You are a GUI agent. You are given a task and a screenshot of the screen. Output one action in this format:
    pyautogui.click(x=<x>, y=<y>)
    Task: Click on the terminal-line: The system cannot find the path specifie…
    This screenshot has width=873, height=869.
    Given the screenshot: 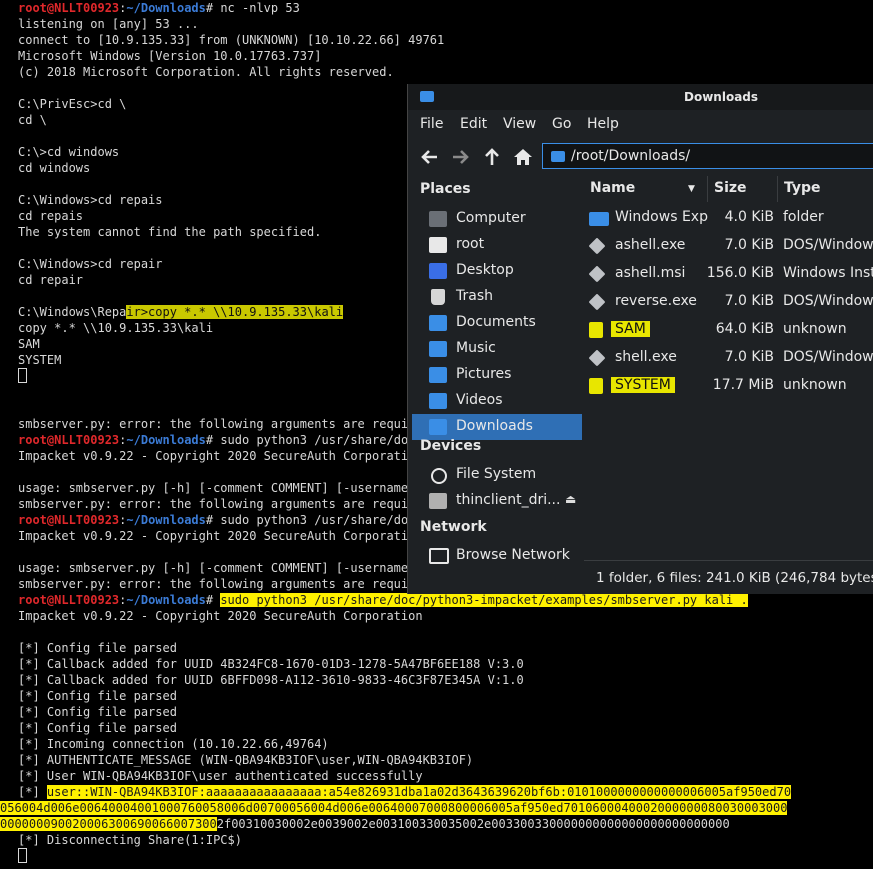 What is the action you would take?
    pyautogui.click(x=169, y=232)
    